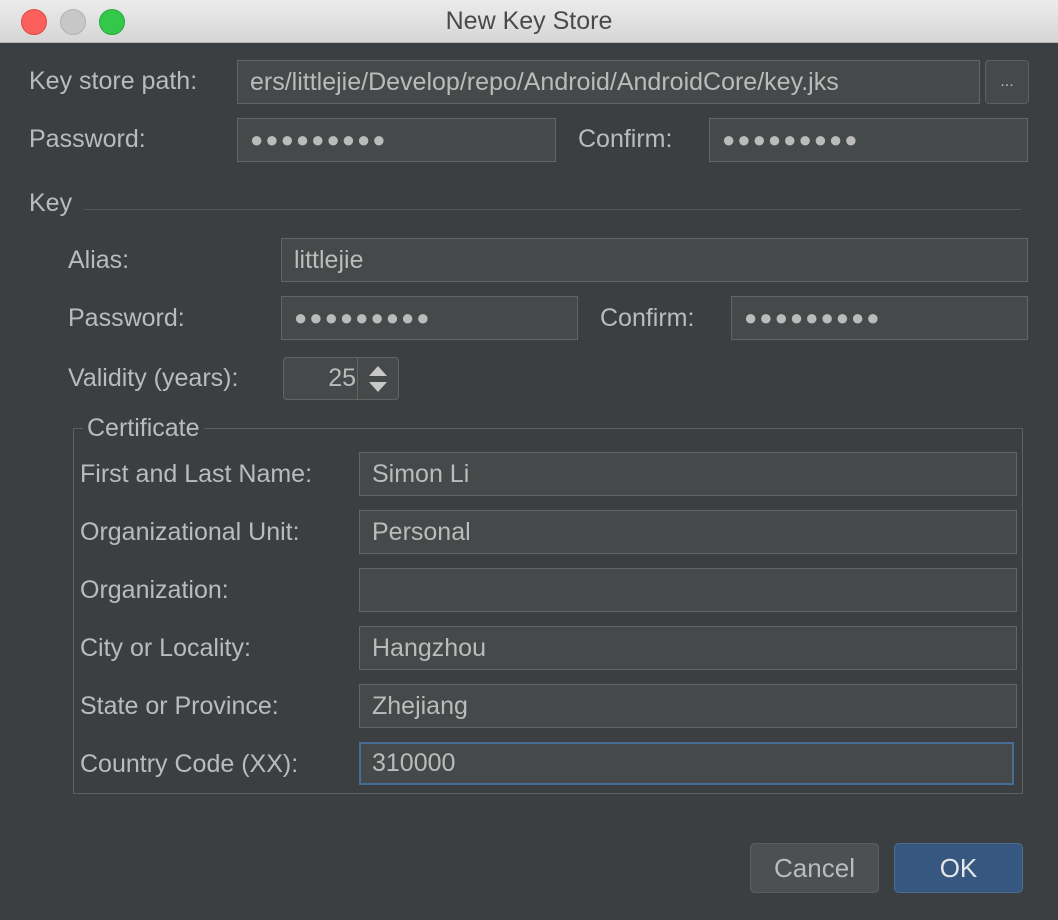 This screenshot has width=1058, height=920. Describe the element at coordinates (165, 648) in the screenshot. I see `city-locality-label: City or Locality:` at that location.